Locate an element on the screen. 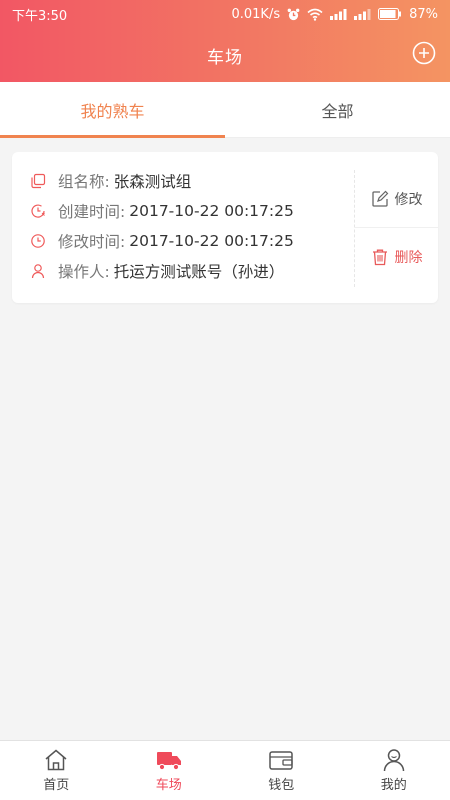  nav-label: 钱包 is located at coordinates (281, 785).